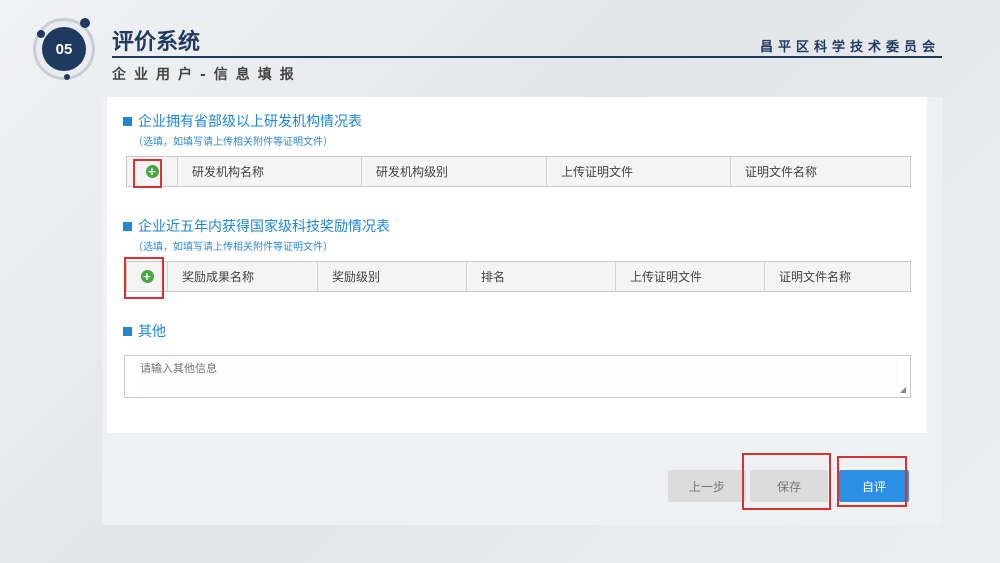 This screenshot has height=563, width=1000. Describe the element at coordinates (156, 42) in the screenshot. I see `page-title: 评价系统` at that location.